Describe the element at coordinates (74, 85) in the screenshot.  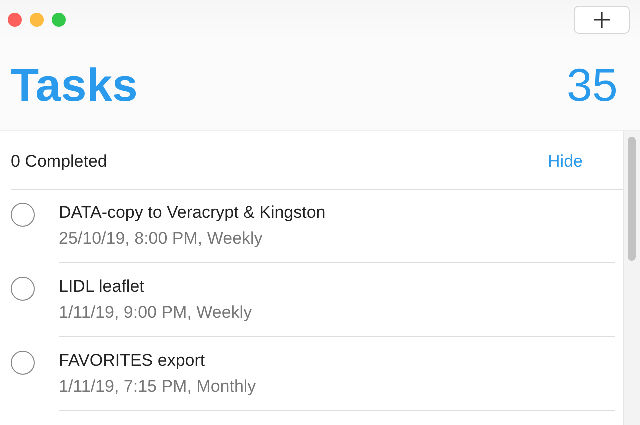
I see `list-title: Tasks` at that location.